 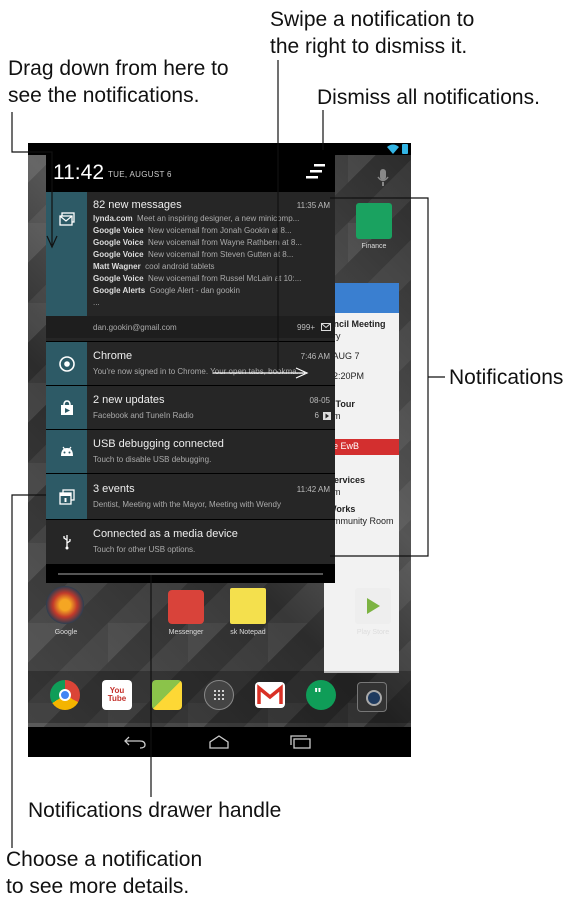 I want to click on choose-leader-line, so click(x=28, y=671).